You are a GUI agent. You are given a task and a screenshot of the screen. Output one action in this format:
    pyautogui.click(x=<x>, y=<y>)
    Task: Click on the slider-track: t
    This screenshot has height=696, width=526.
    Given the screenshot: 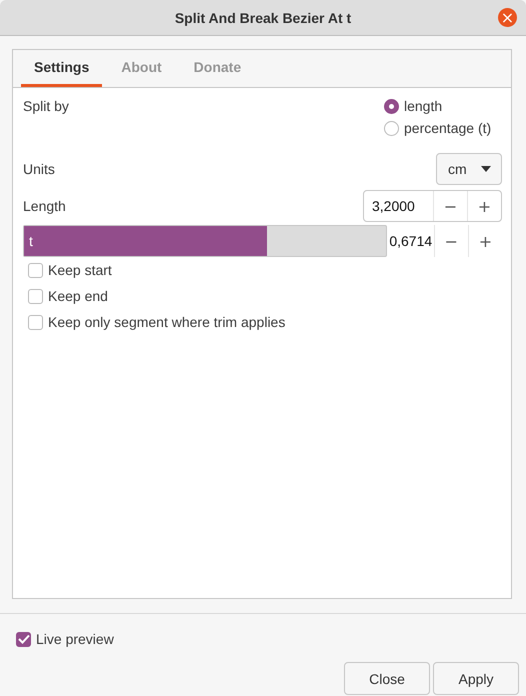 What is the action you would take?
    pyautogui.click(x=205, y=241)
    